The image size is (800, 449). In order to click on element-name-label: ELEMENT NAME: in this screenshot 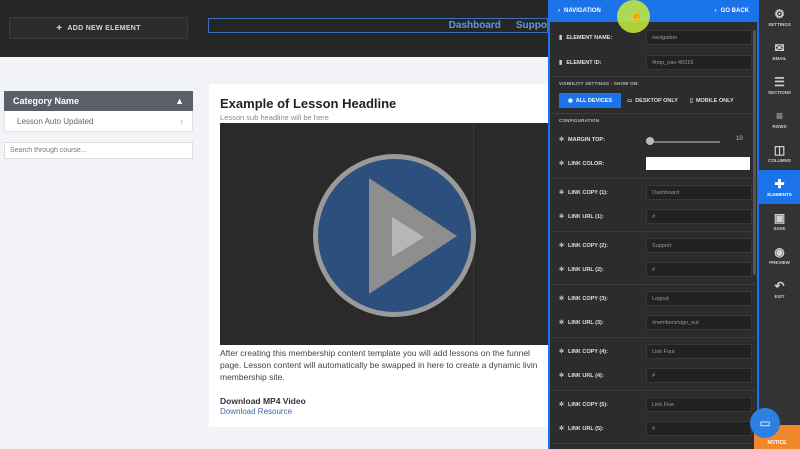, I will do `click(589, 37)`.